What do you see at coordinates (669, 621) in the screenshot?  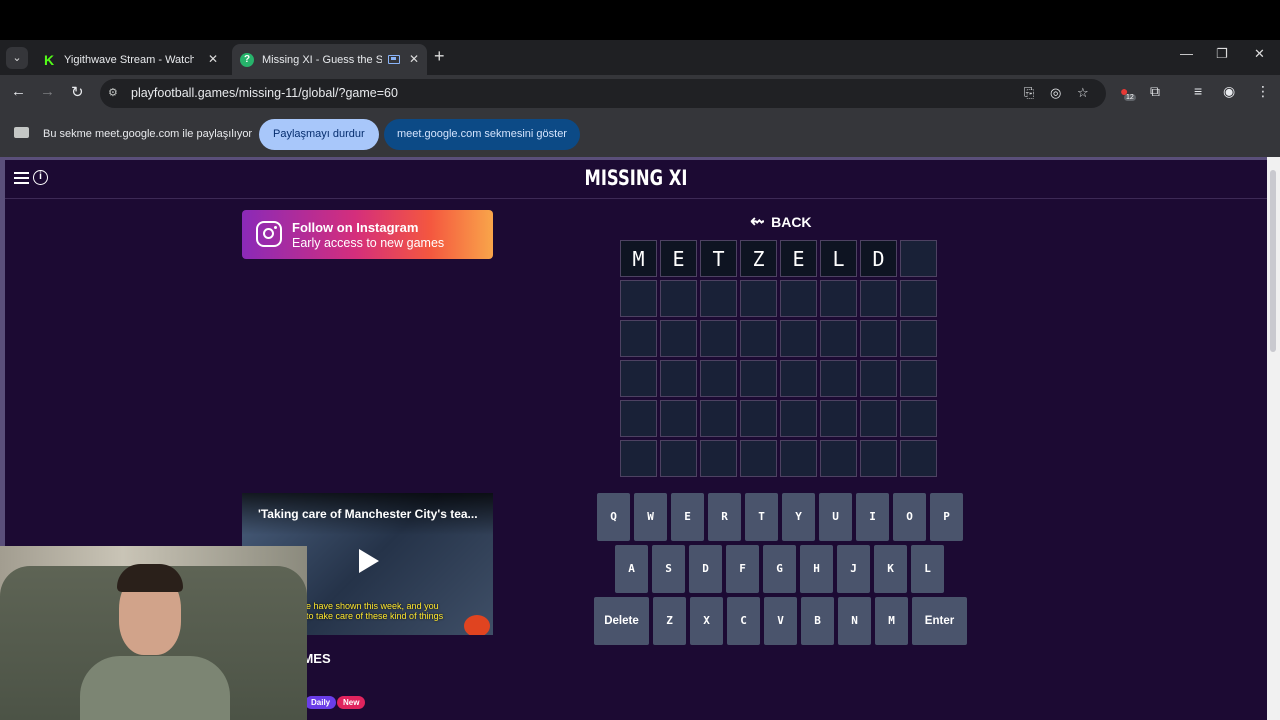 I see `key-z: Z` at bounding box center [669, 621].